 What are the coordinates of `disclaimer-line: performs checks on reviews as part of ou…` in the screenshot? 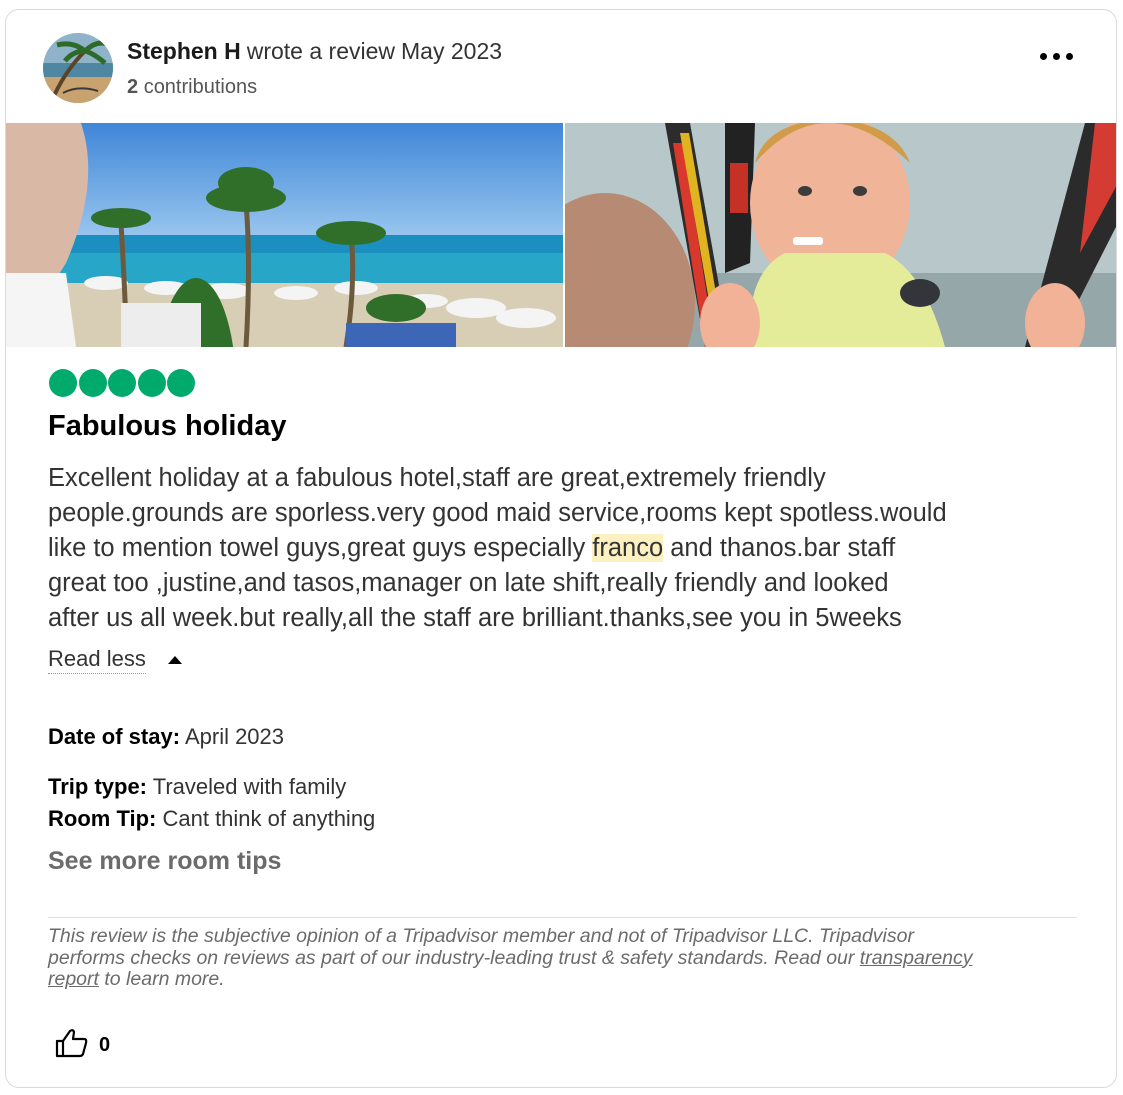 It's located at (568, 958).